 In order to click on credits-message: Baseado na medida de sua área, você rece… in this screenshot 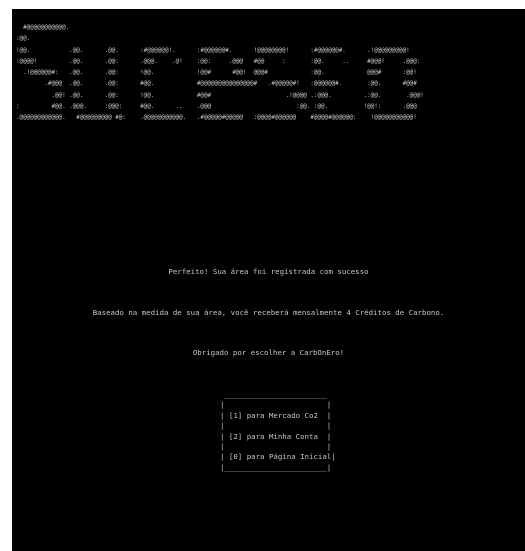, I will do `click(268, 312)`.